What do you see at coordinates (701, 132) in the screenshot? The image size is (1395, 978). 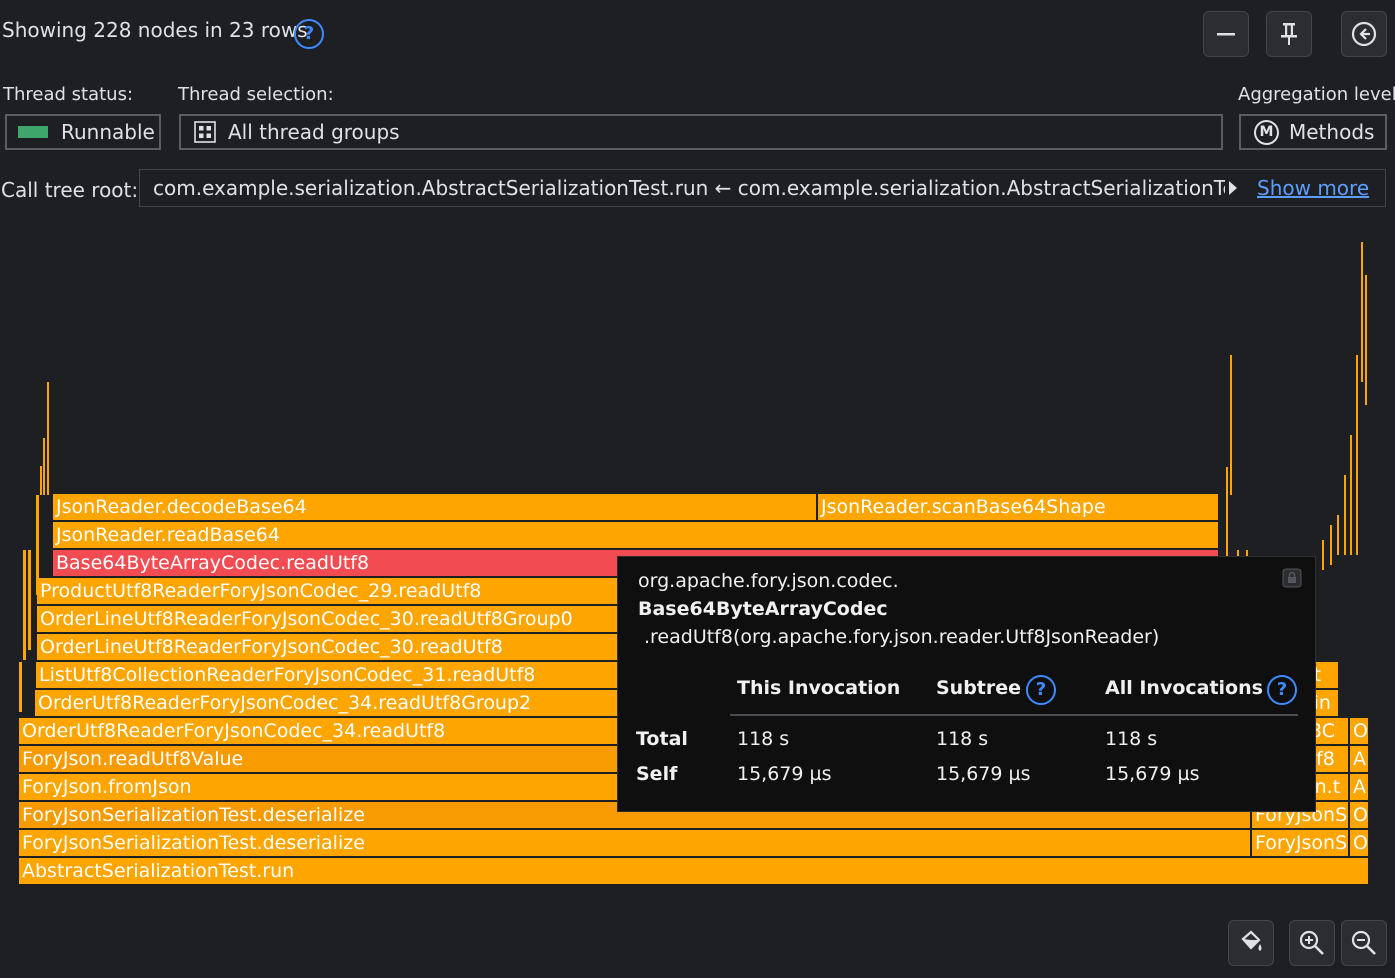 I see `thread-selection-dropdown: All thread groups` at bounding box center [701, 132].